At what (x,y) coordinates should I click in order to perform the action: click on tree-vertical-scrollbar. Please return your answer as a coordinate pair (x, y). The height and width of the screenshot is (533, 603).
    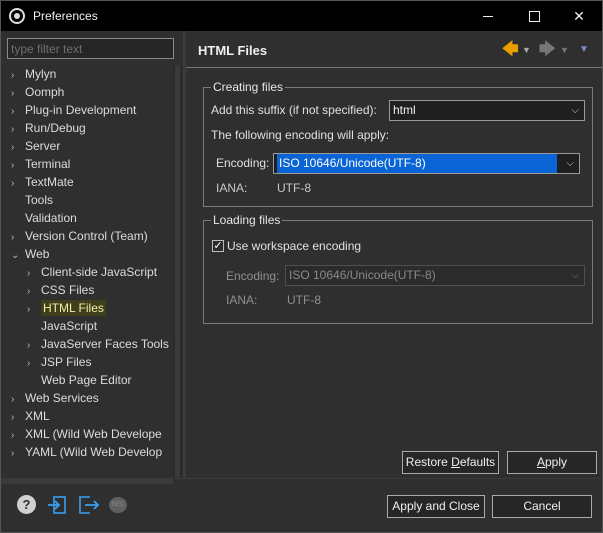
    Looking at the image, I should click on (177, 271).